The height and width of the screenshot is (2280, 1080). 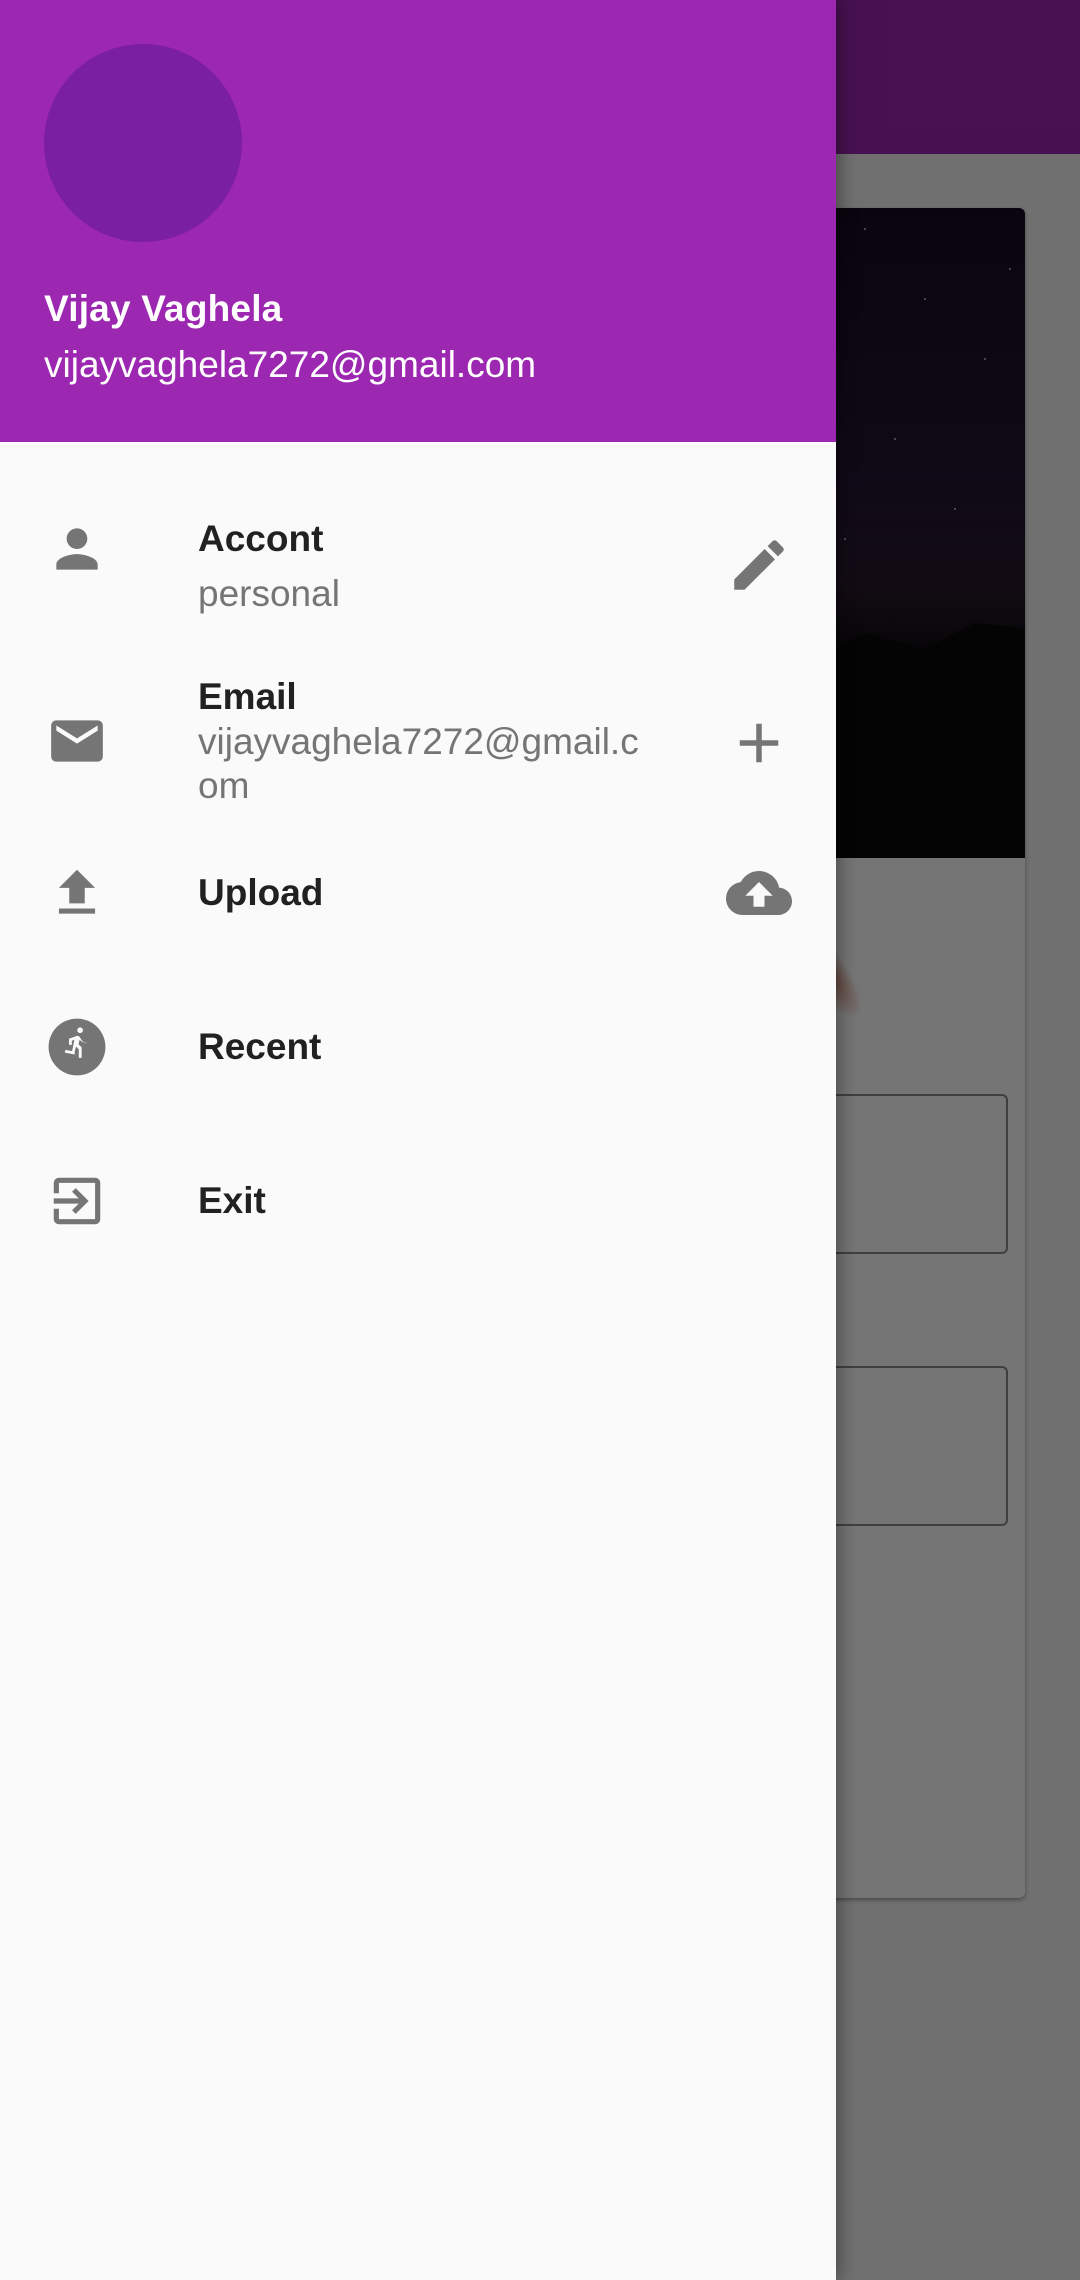 I want to click on upload-icon, so click(x=77, y=893).